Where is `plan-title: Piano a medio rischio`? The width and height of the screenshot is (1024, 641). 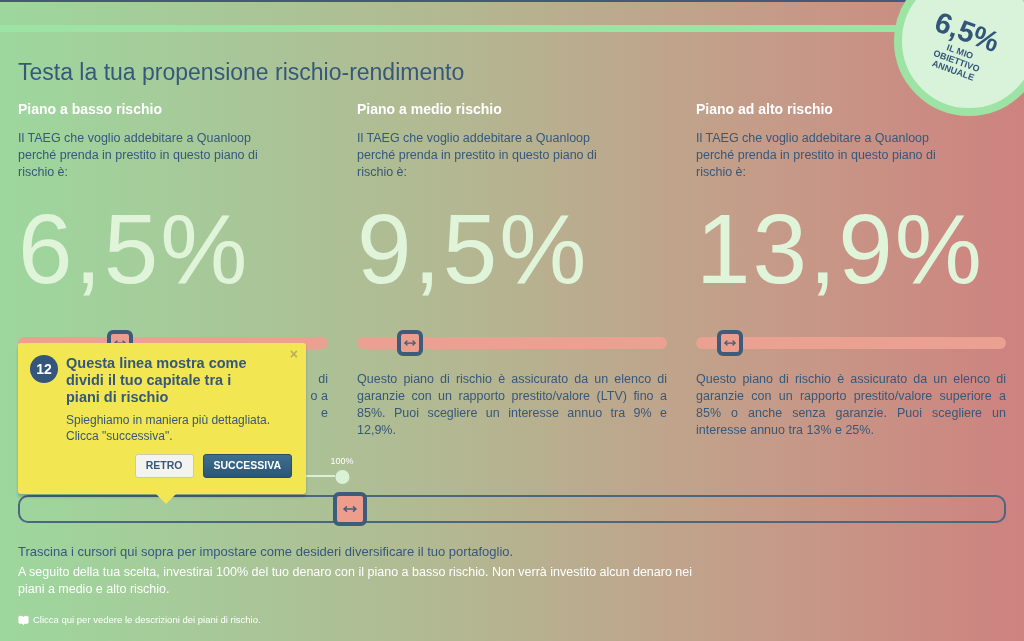 plan-title: Piano a medio rischio is located at coordinates (430, 109).